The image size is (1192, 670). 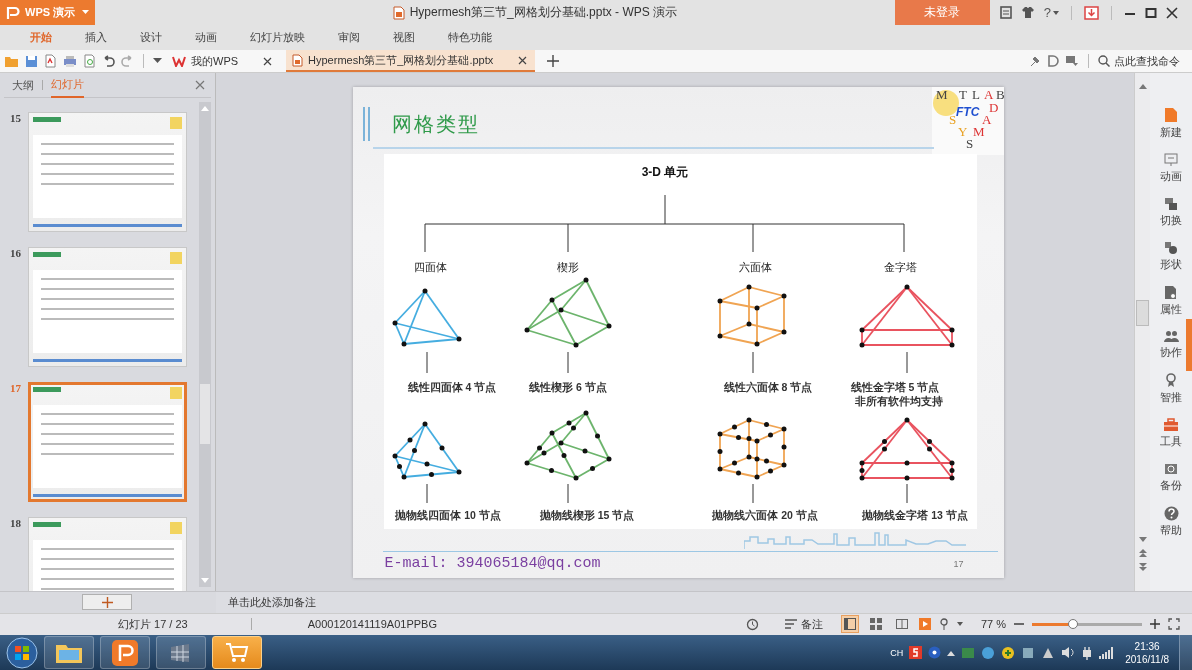 What do you see at coordinates (127, 61) in the screenshot?
I see `redo-icon` at bounding box center [127, 61].